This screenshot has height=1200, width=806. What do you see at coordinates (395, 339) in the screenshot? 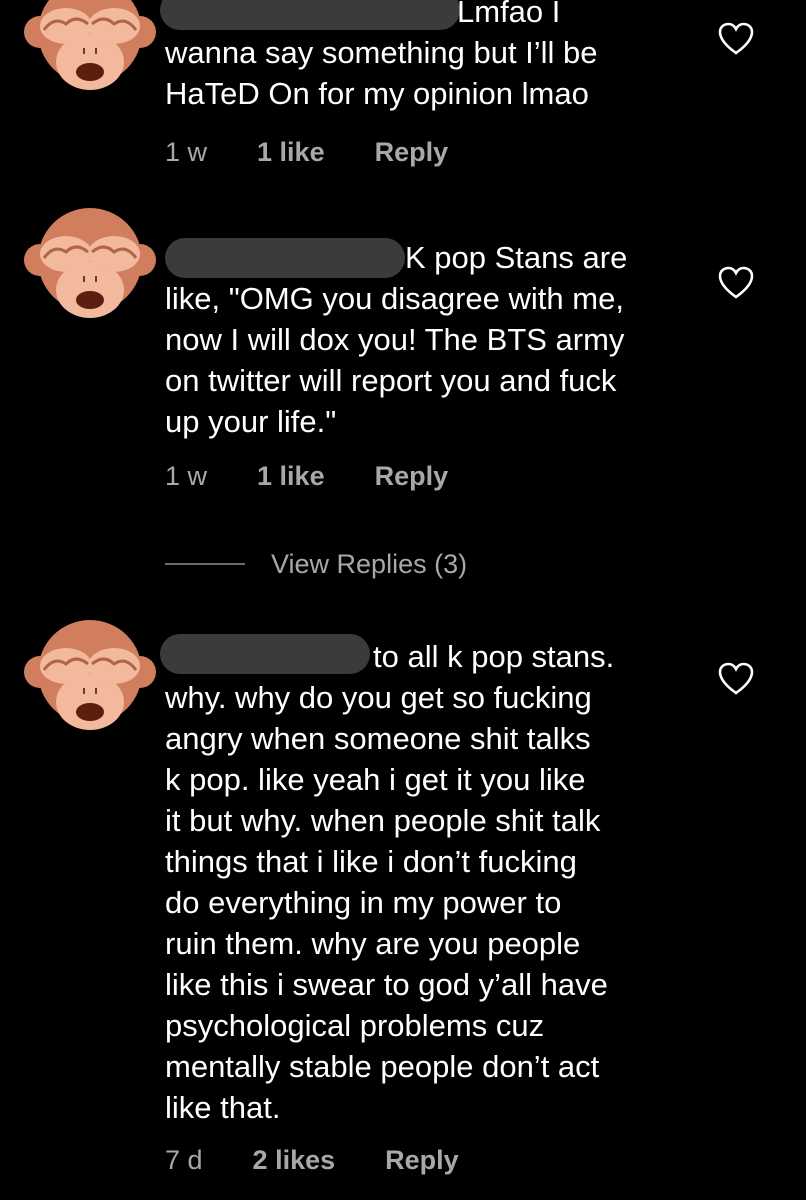
I see `comment-line: now I will dox you! The BTS army` at bounding box center [395, 339].